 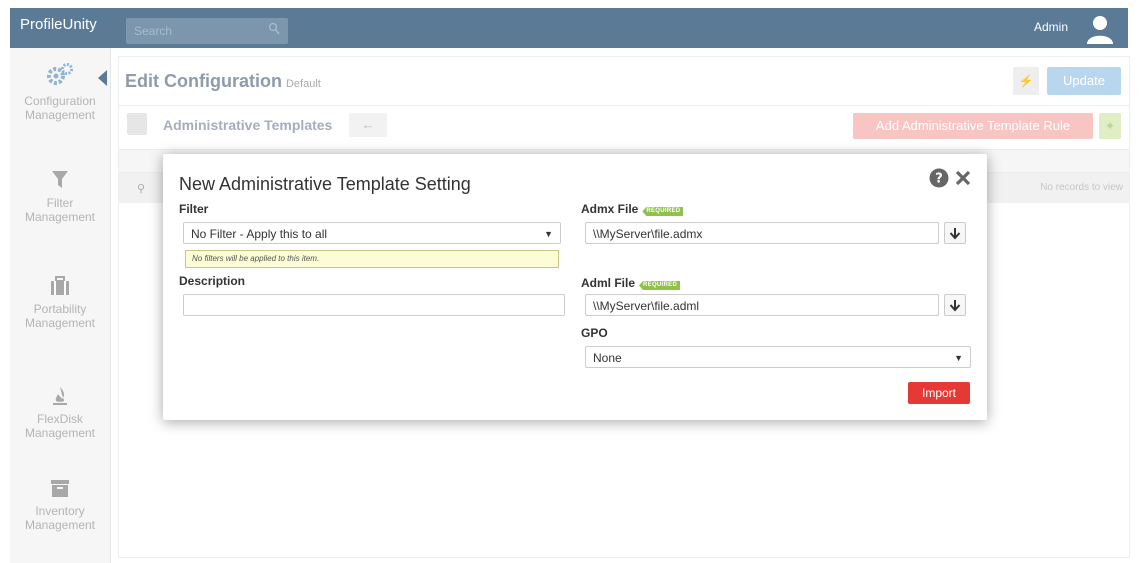 I want to click on page-subtitle: Default, so click(x=303, y=84).